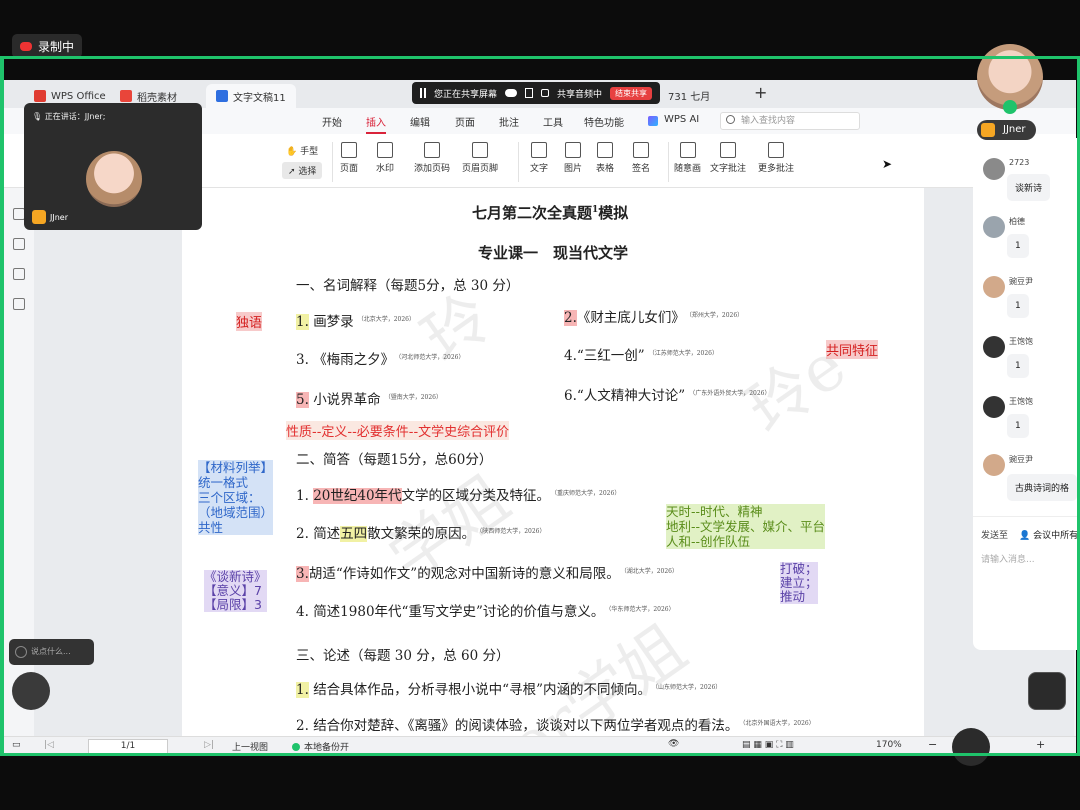 The width and height of the screenshot is (1080, 810). I want to click on recording-badge: 录制中, so click(47, 46).